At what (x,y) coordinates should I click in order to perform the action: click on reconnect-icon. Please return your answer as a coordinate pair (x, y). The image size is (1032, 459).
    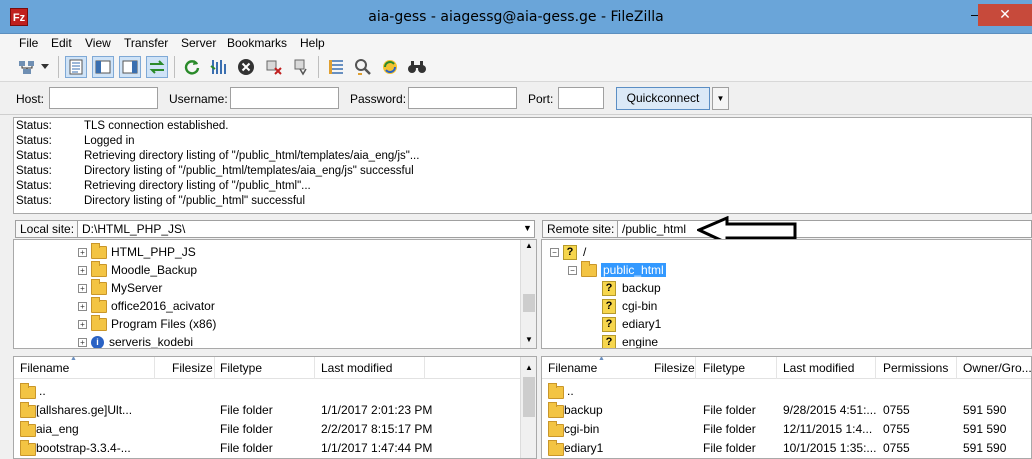
    Looking at the image, I should click on (301, 67).